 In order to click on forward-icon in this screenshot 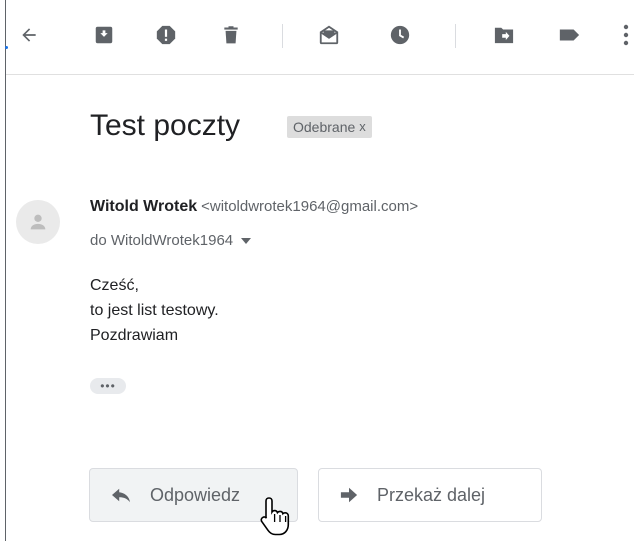, I will do `click(349, 495)`.